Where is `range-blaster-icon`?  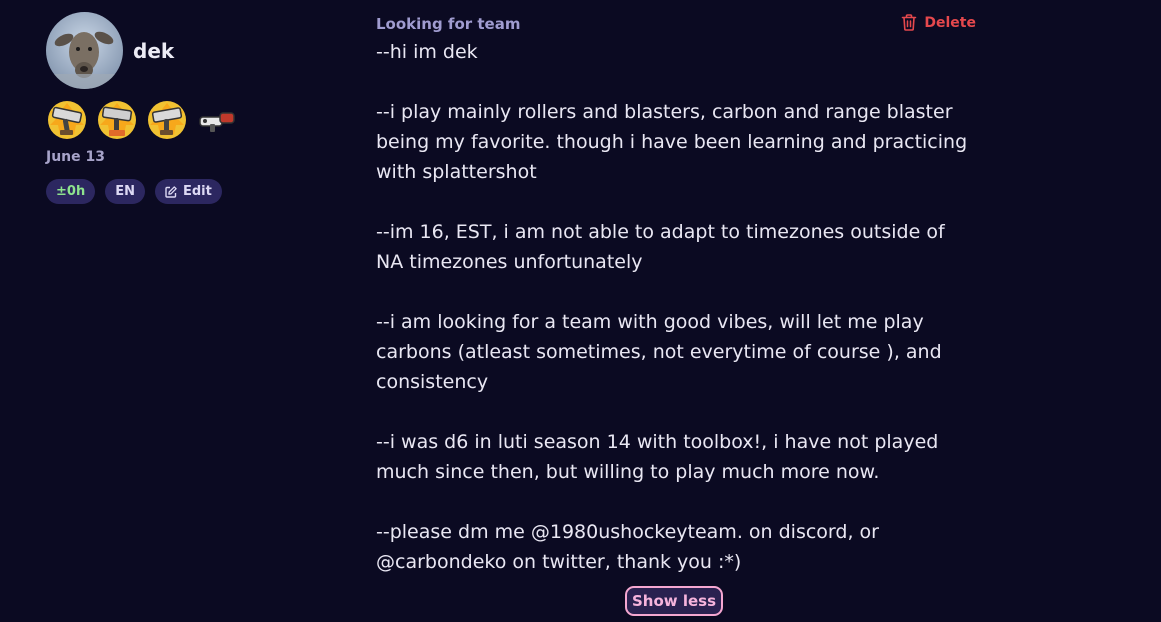 range-blaster-icon is located at coordinates (217, 122).